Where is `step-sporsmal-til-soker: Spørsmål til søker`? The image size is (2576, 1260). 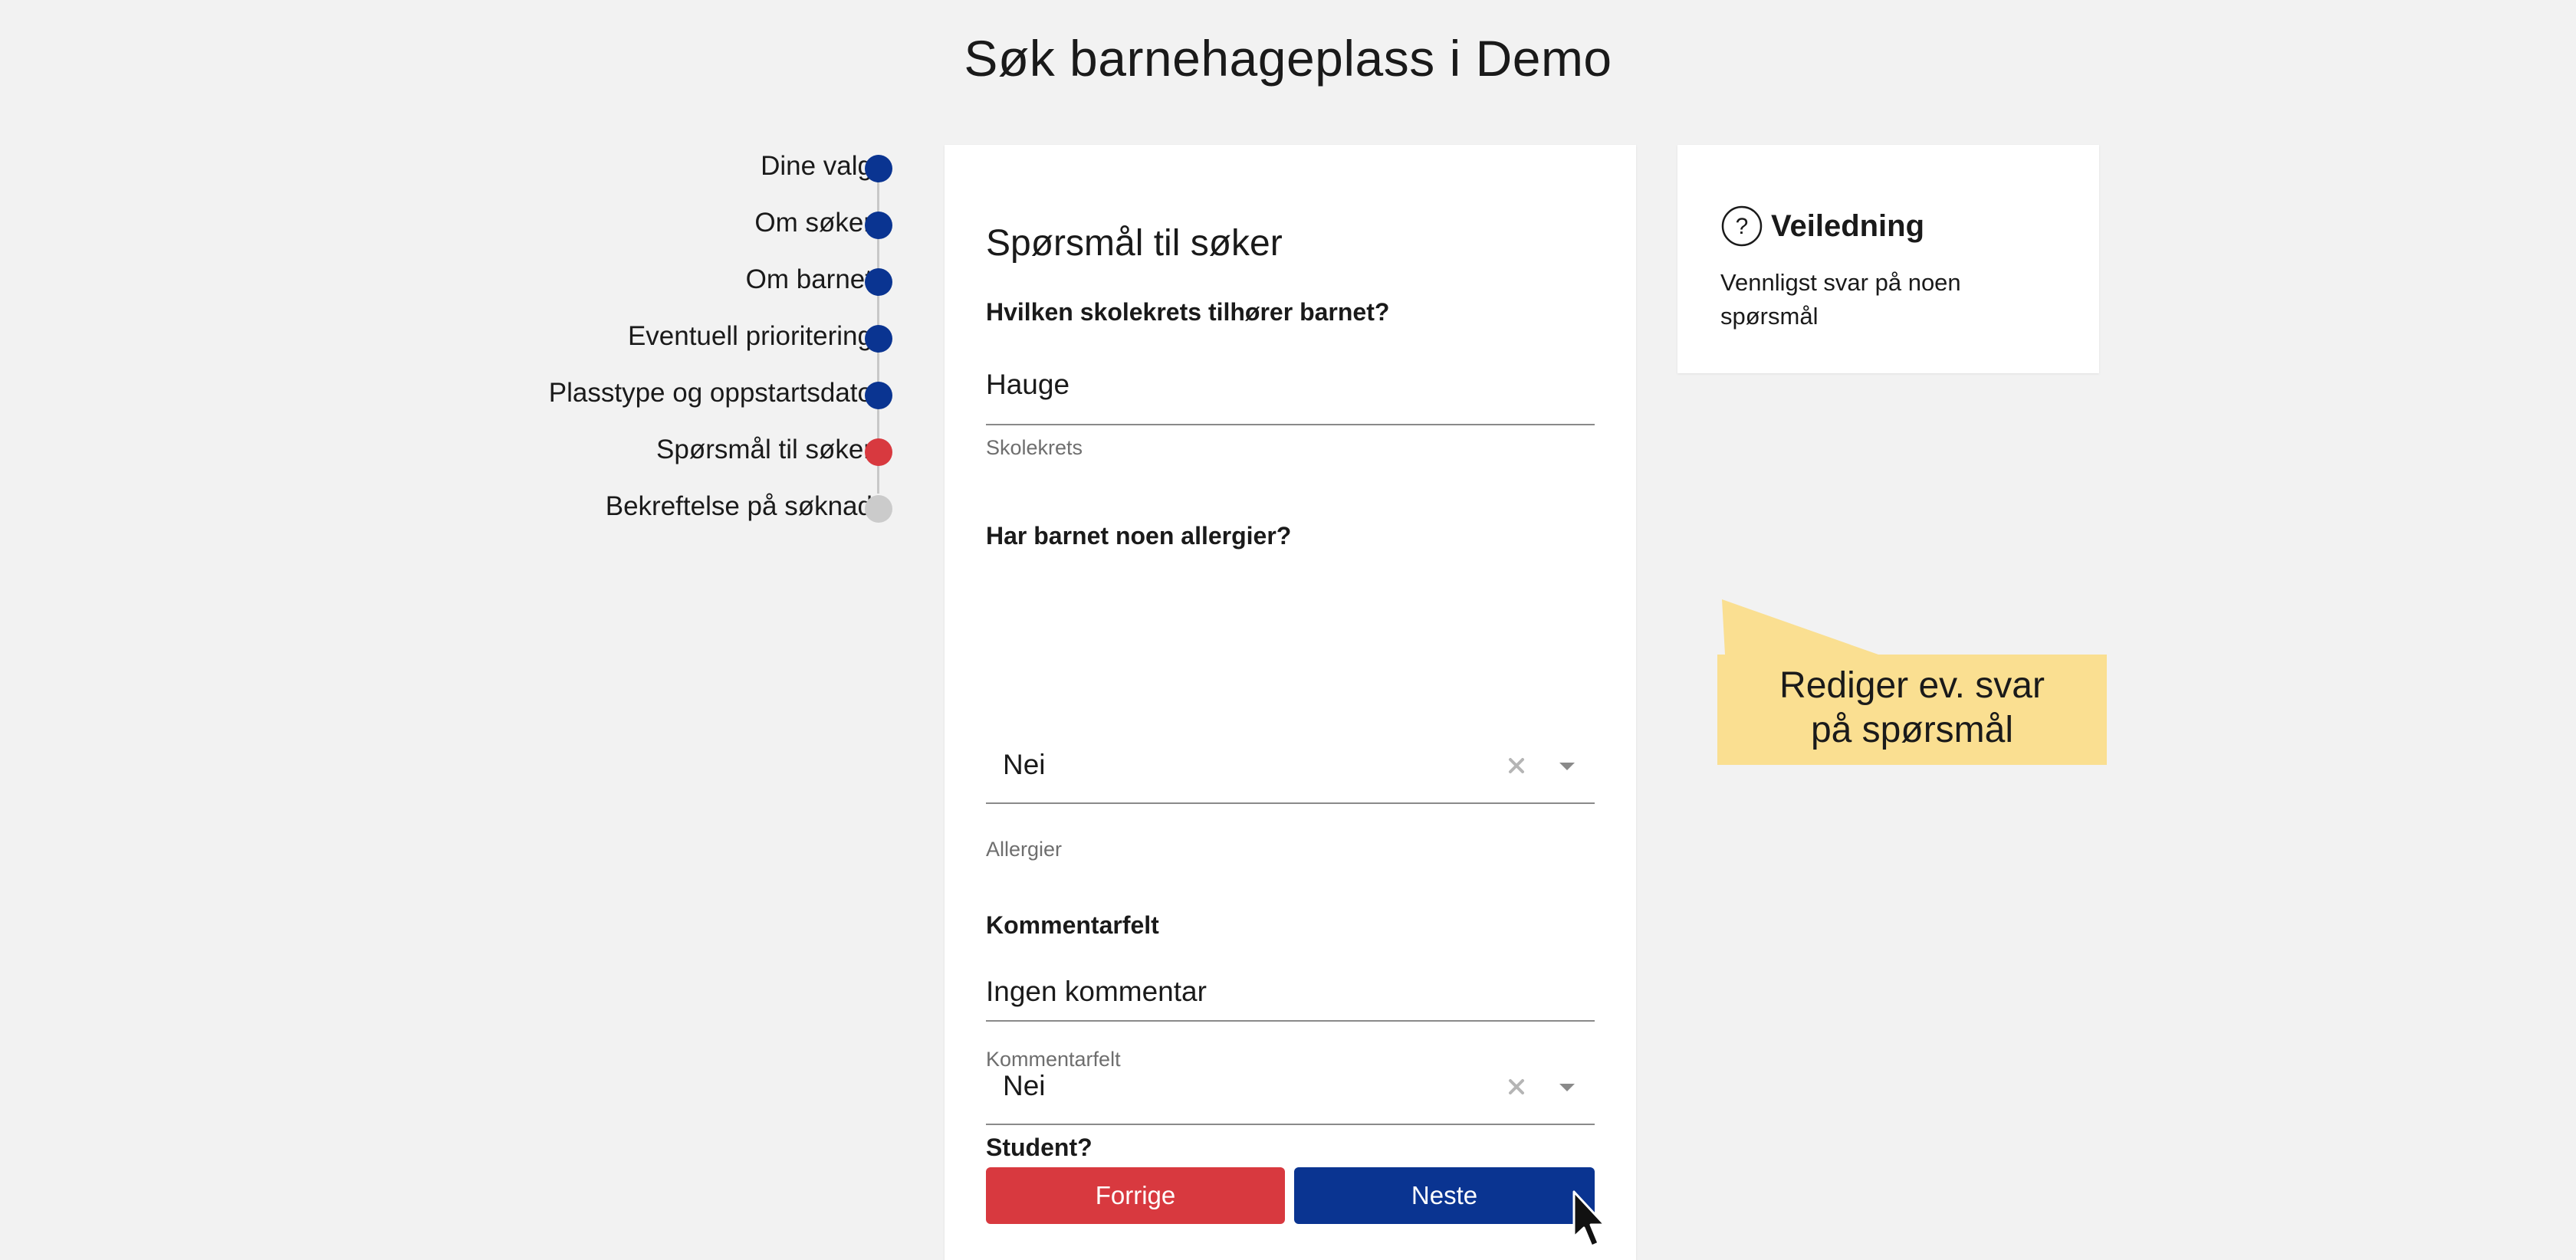
step-sporsmal-til-soker: Spørsmål til søker is located at coordinates (667, 450).